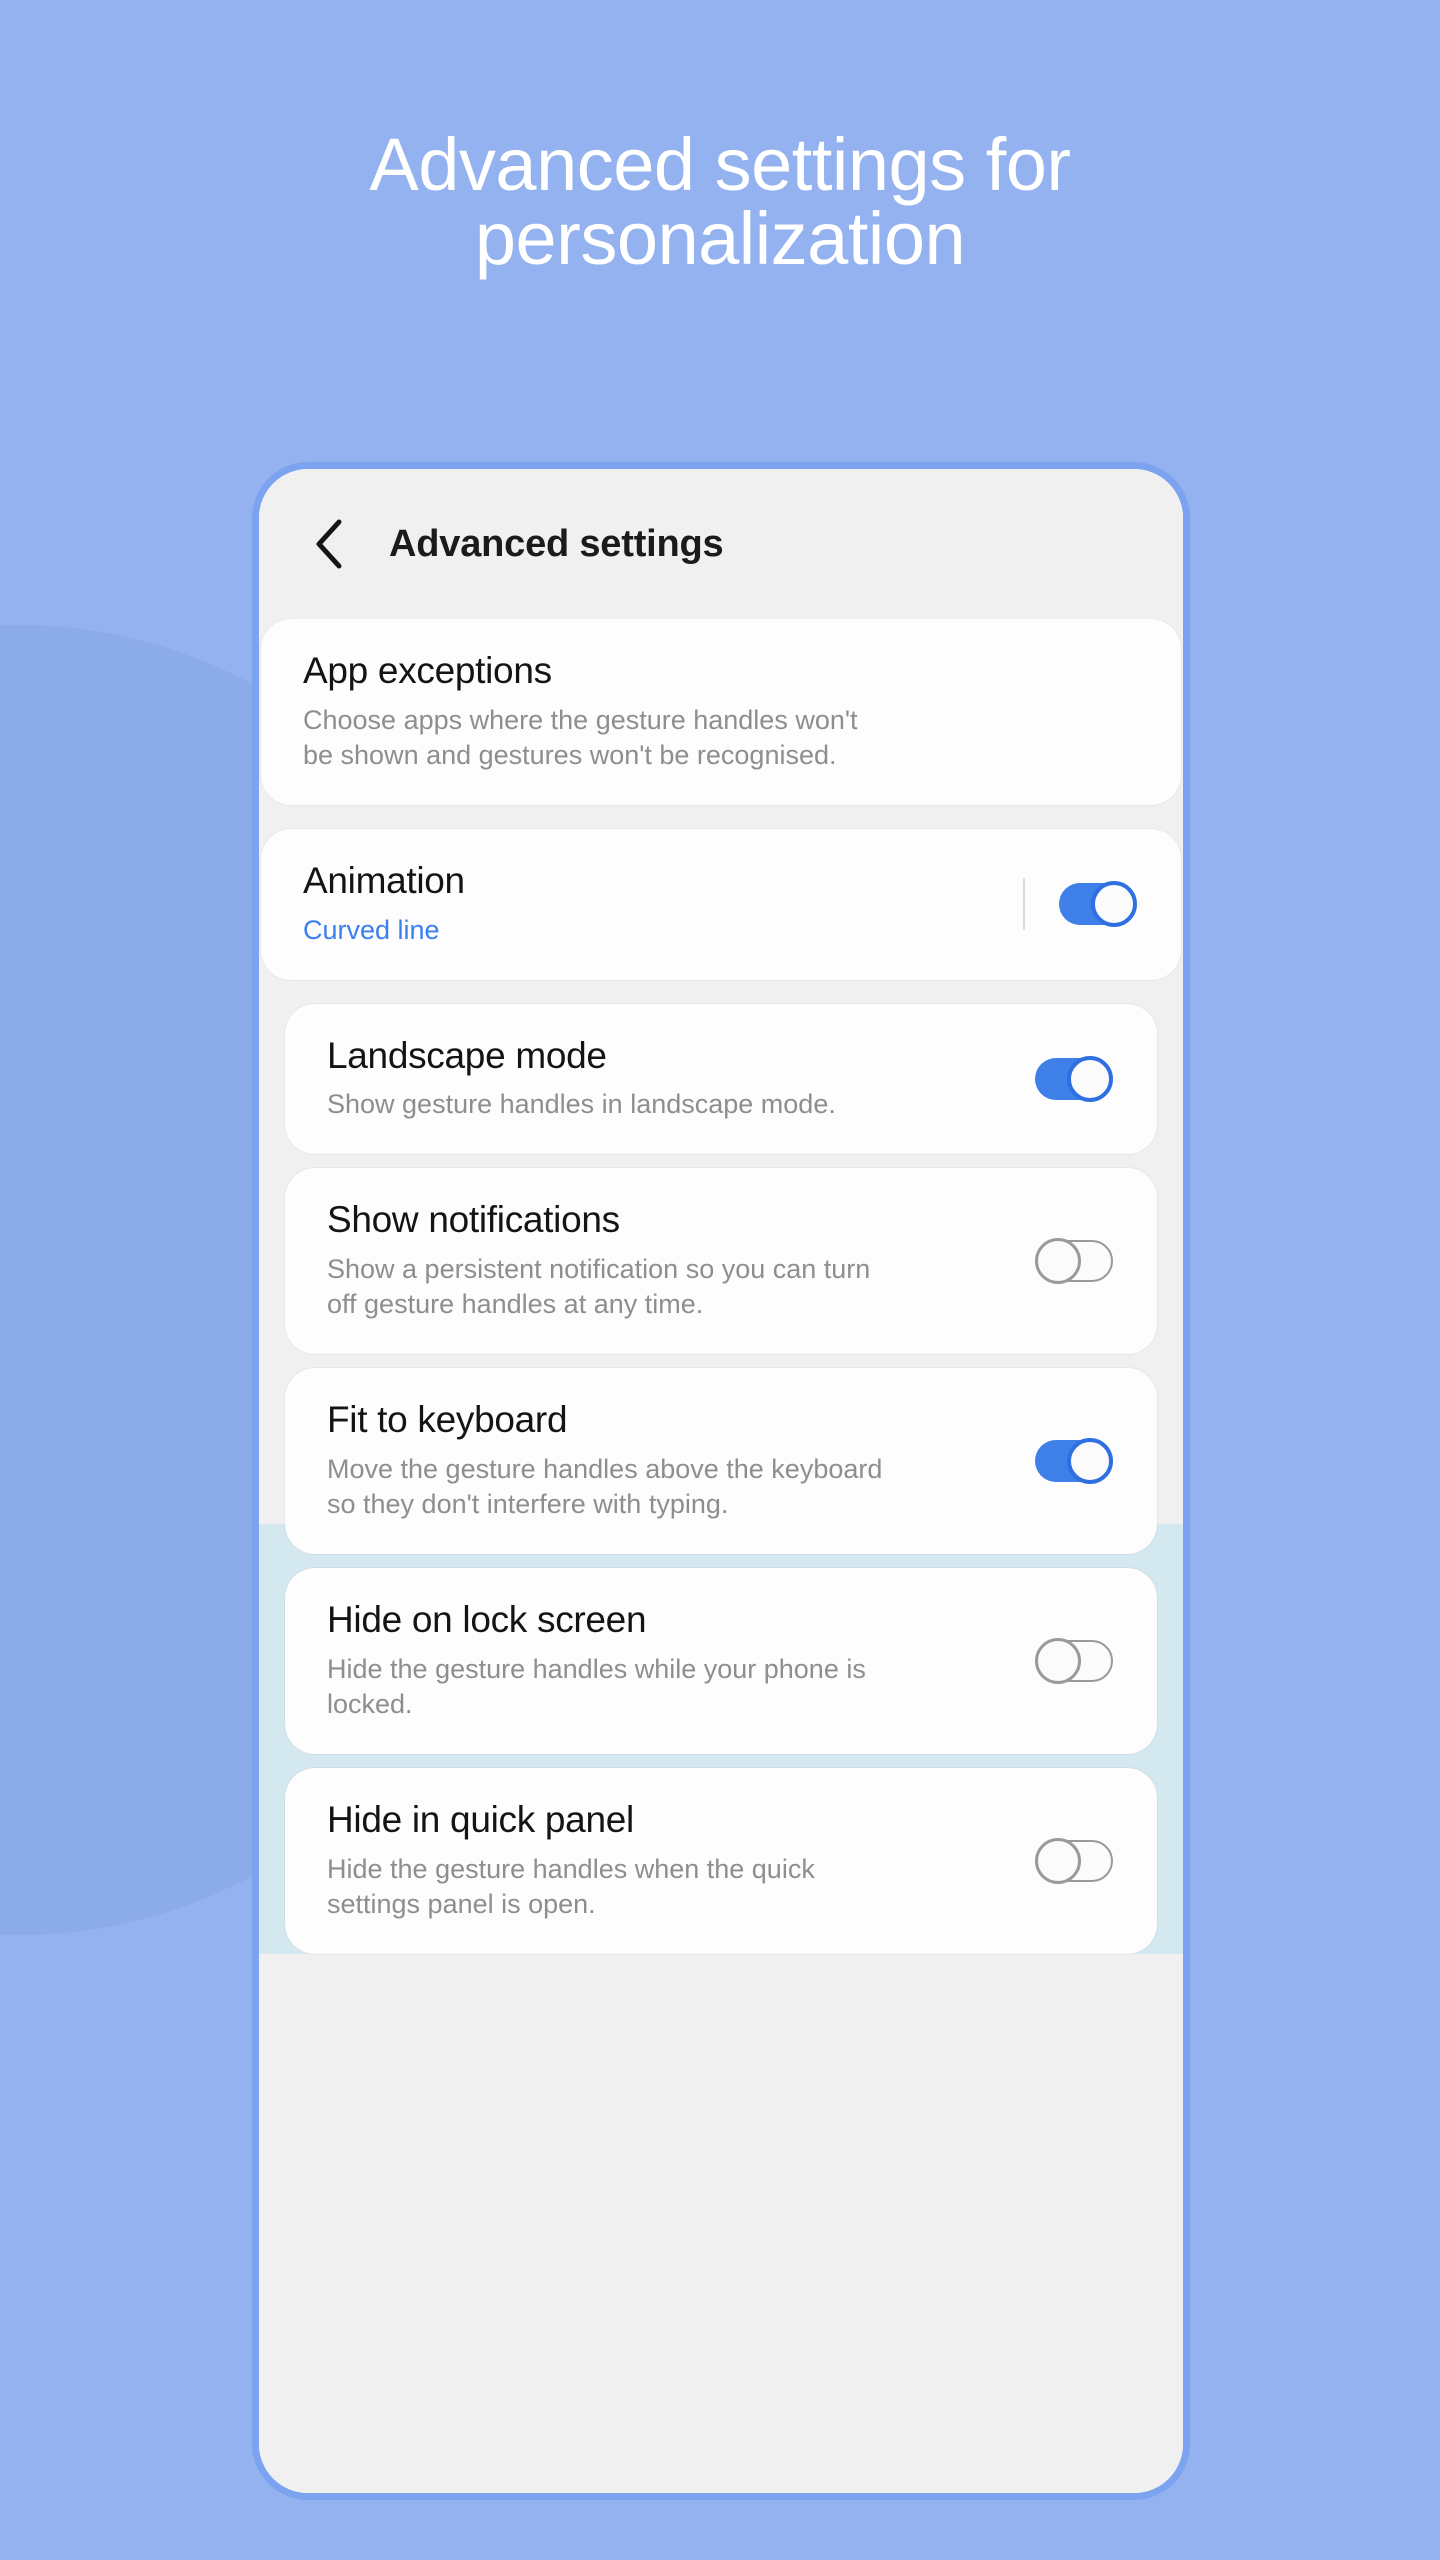 The height and width of the screenshot is (2560, 1440). I want to click on setting-title: Animation, so click(384, 880).